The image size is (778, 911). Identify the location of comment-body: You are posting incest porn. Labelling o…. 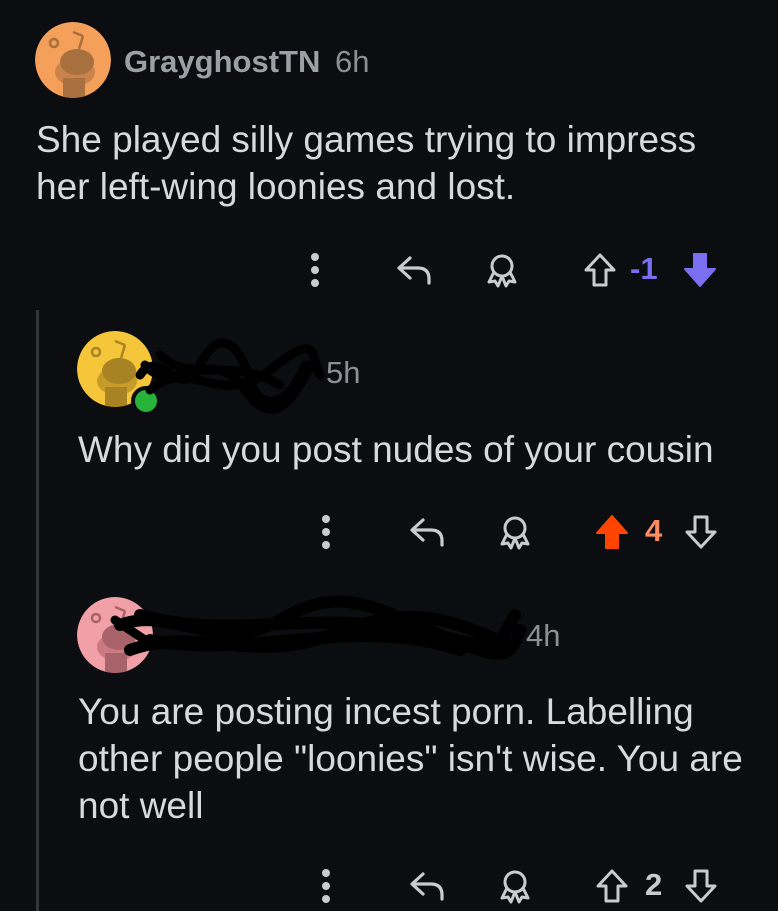
(410, 758).